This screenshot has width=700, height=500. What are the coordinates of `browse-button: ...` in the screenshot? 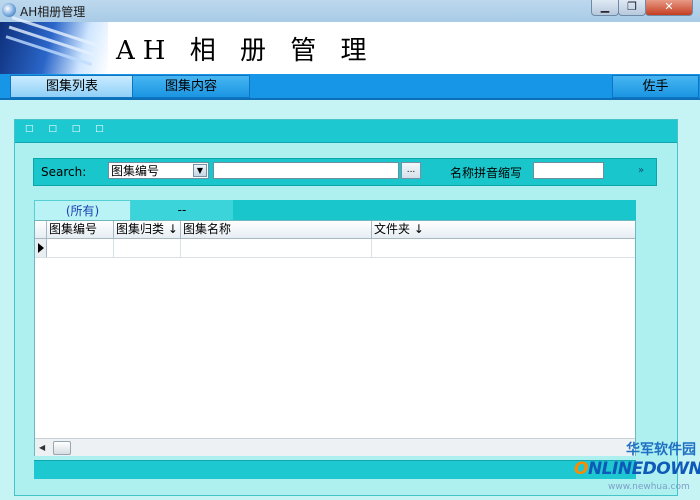 It's located at (411, 170).